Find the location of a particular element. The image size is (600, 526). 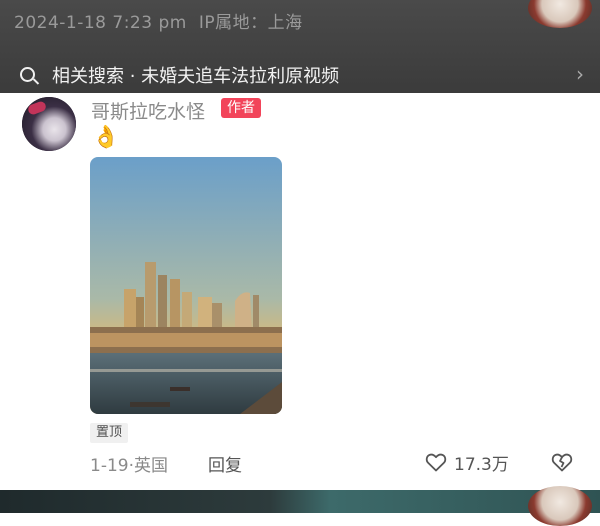

comment-meta: 2024-1-18 7:23 pm IP属地：上海 is located at coordinates (158, 20).